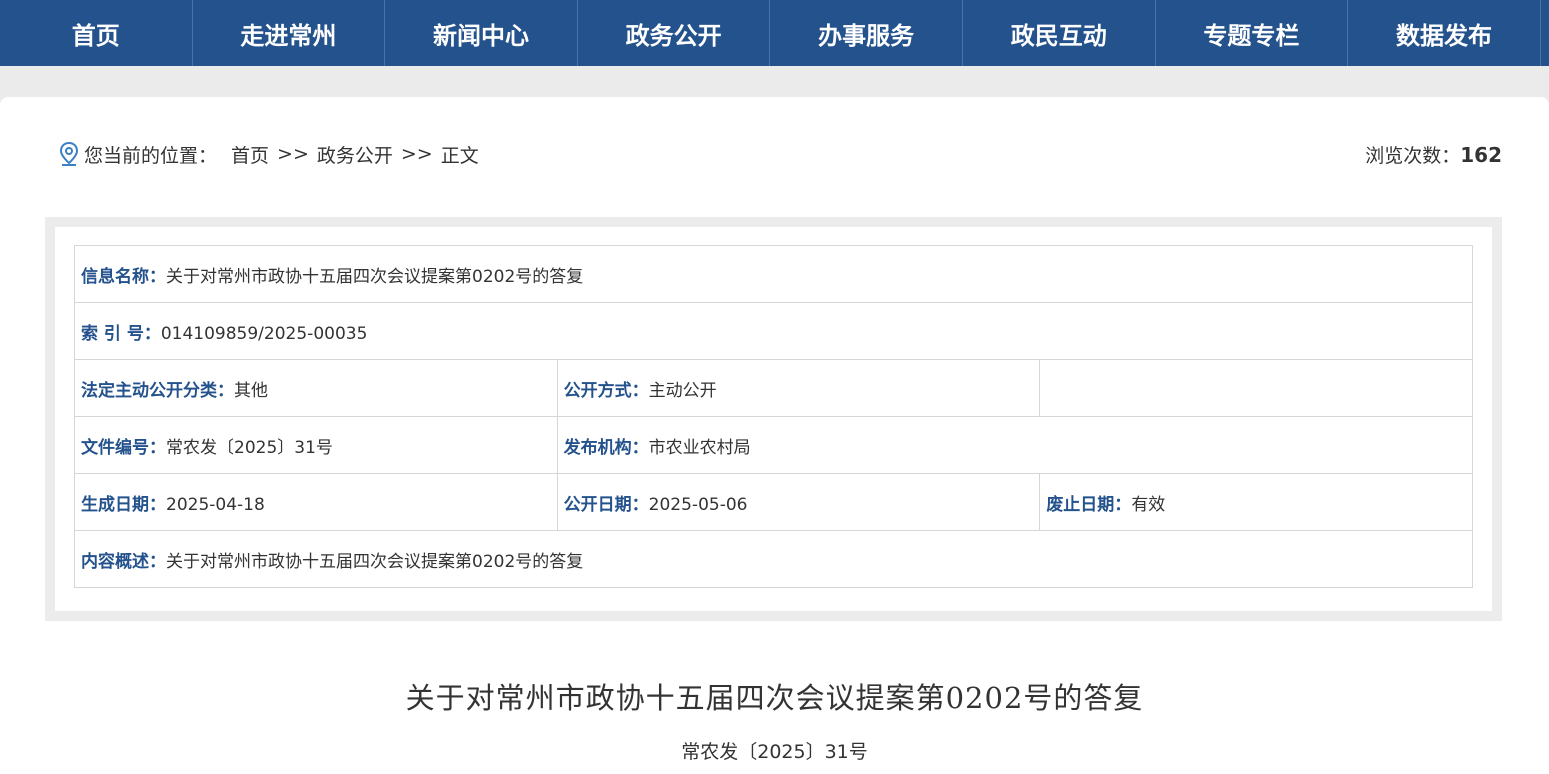  I want to click on top-nav: 首页 走进常州 新闻中心 政务公开 办事服务 政民互动 专题专栏 数据发布, so click(774, 33).